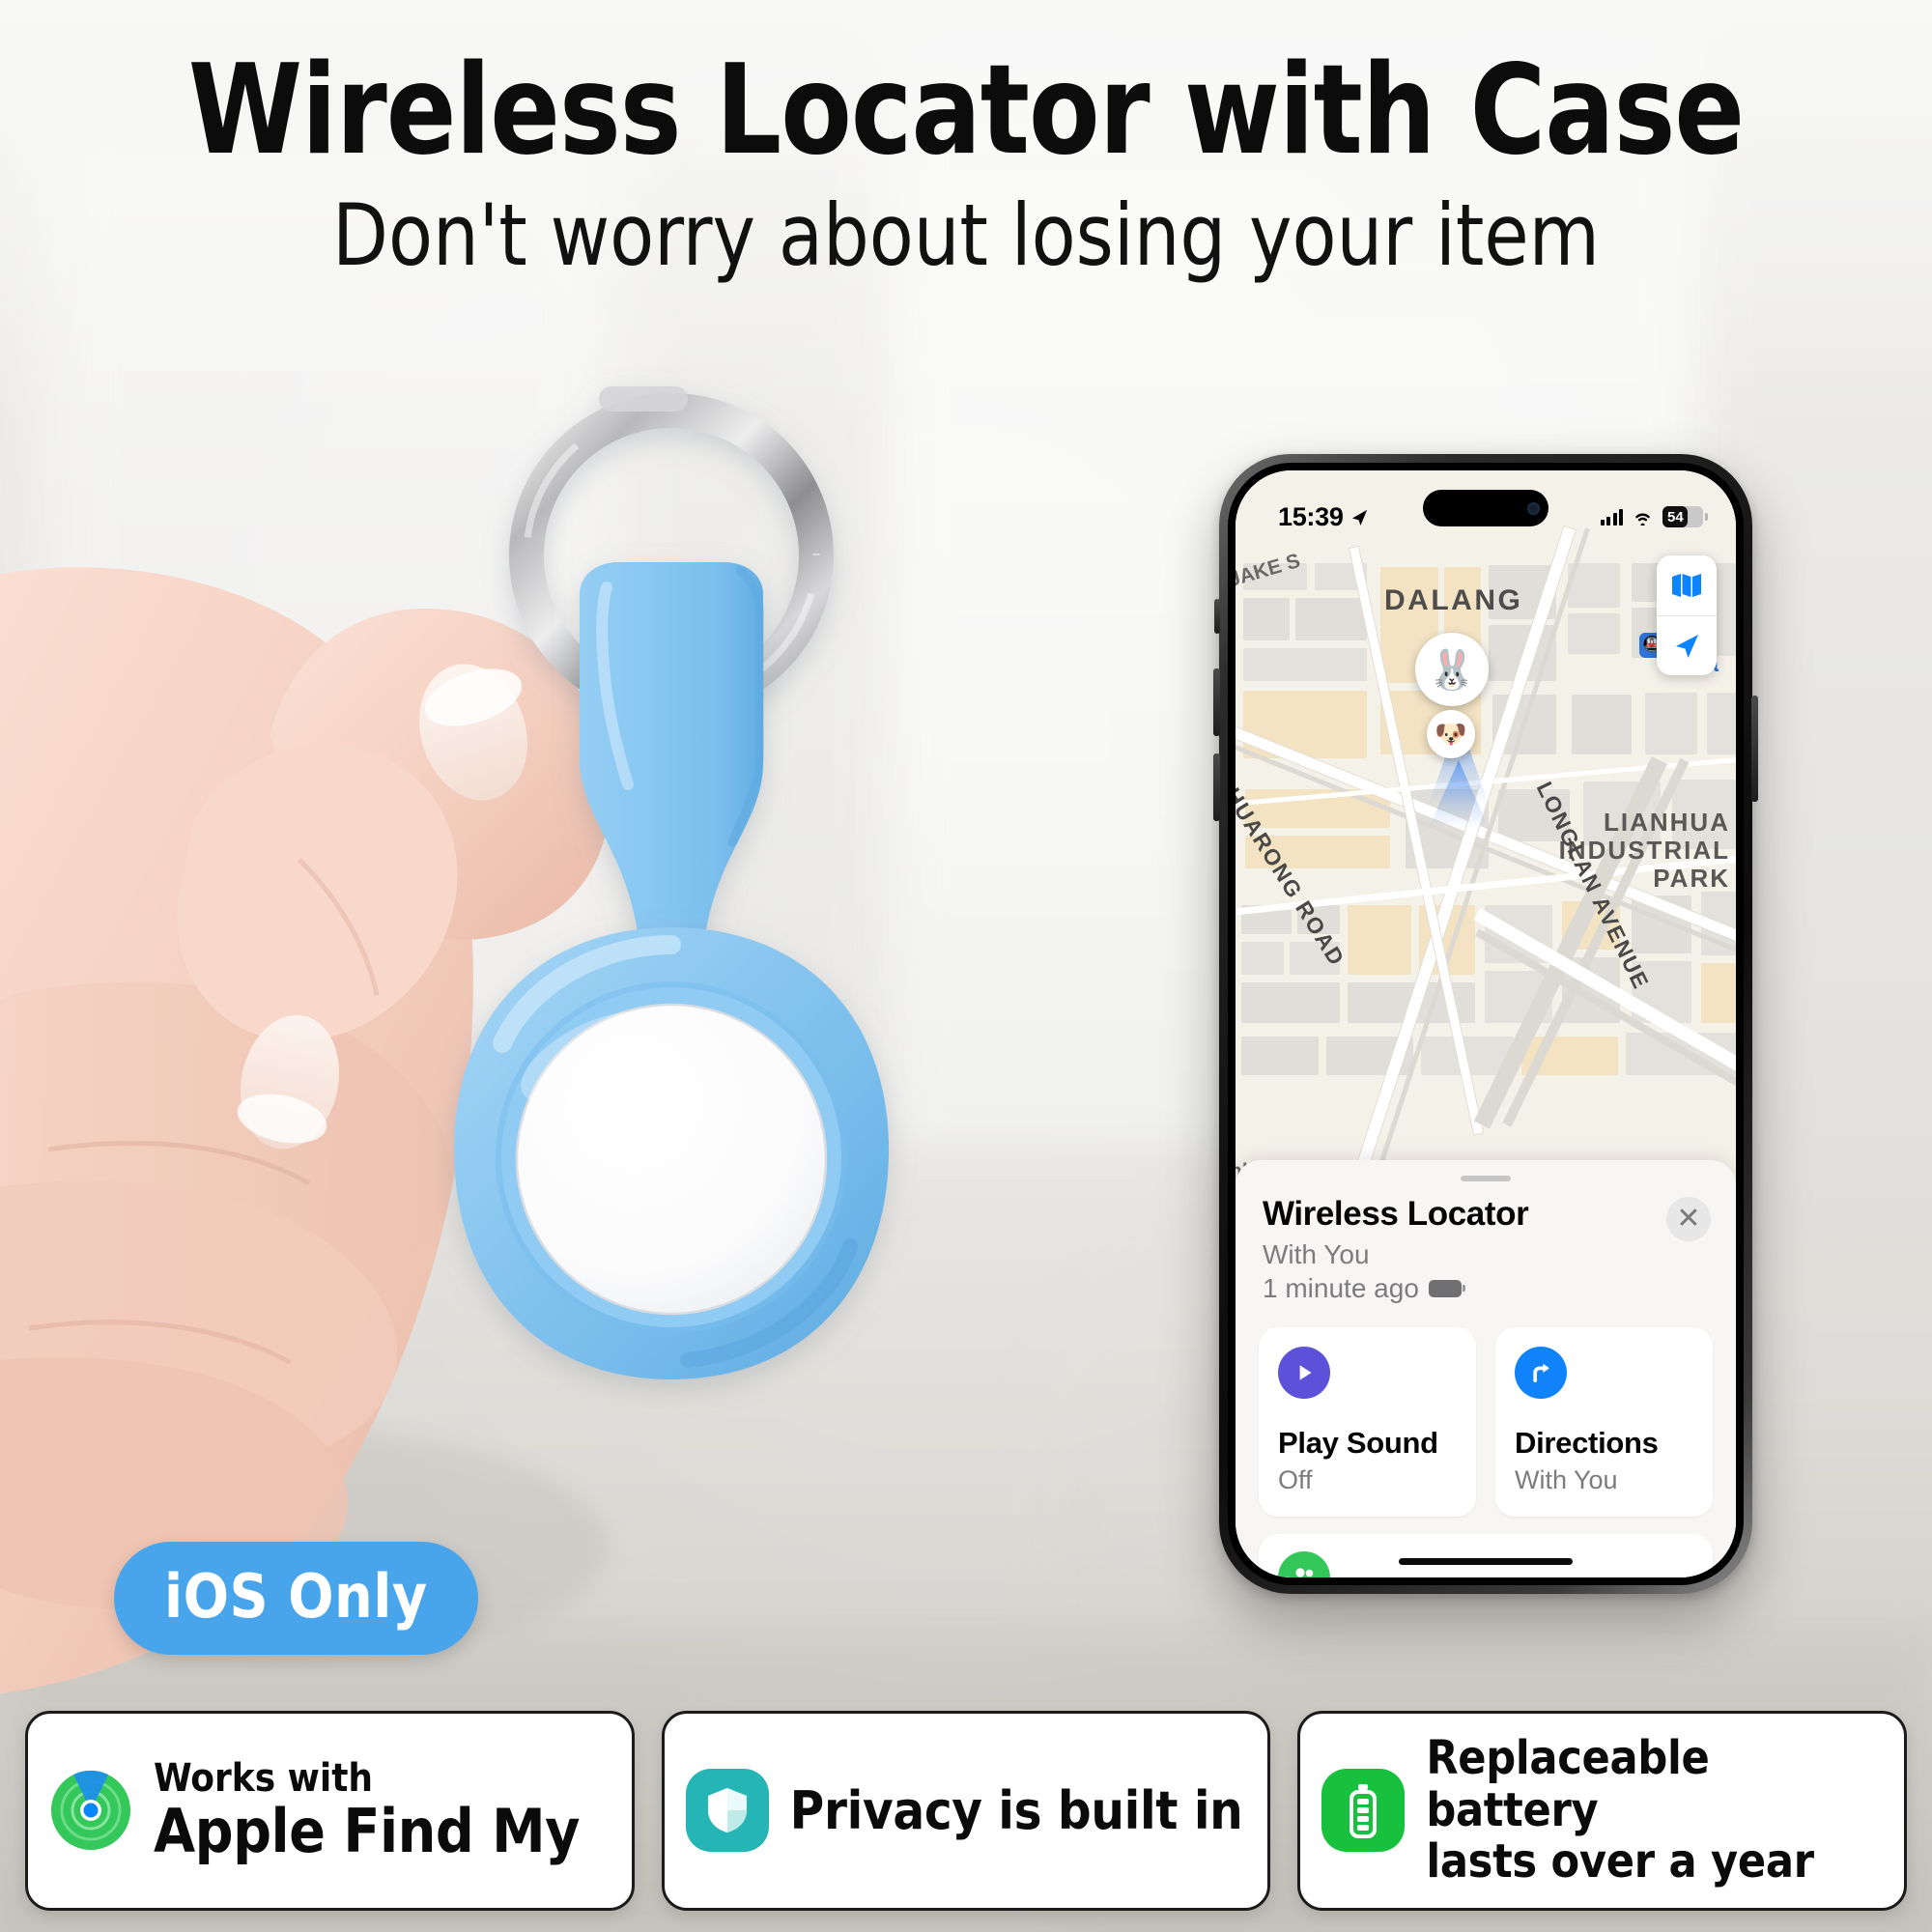 The width and height of the screenshot is (1932, 1932). Describe the element at coordinates (1620, 1861) in the screenshot. I see `battery-line-2: lasts over a year` at that location.